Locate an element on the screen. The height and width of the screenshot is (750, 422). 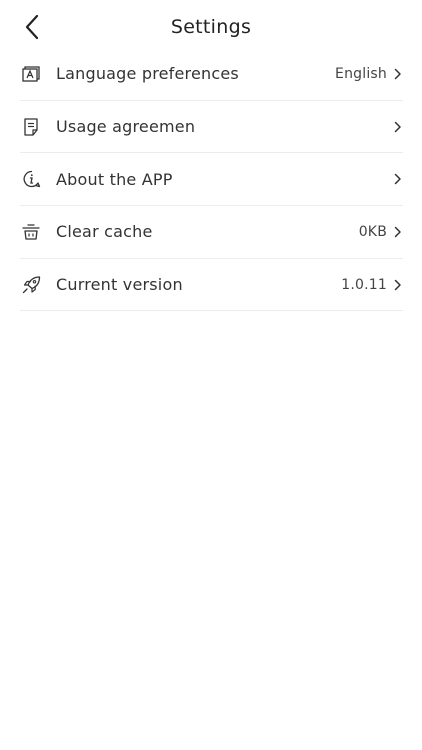
settings-item-label: About the APP is located at coordinates (114, 179).